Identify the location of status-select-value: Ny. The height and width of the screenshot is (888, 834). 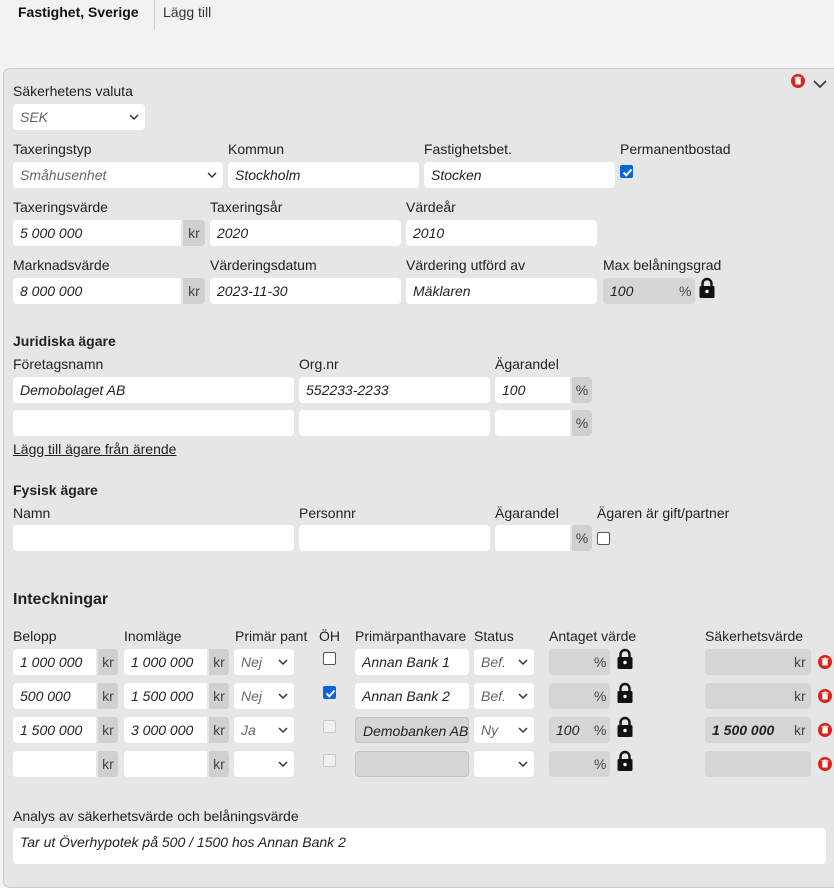
(490, 730).